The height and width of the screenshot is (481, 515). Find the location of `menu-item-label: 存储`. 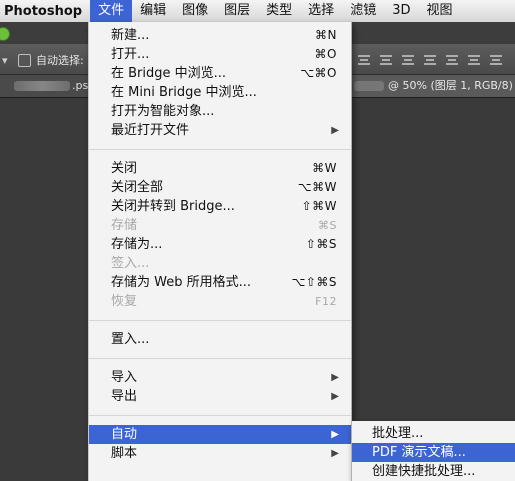

menu-item-label: 存储 is located at coordinates (124, 225).